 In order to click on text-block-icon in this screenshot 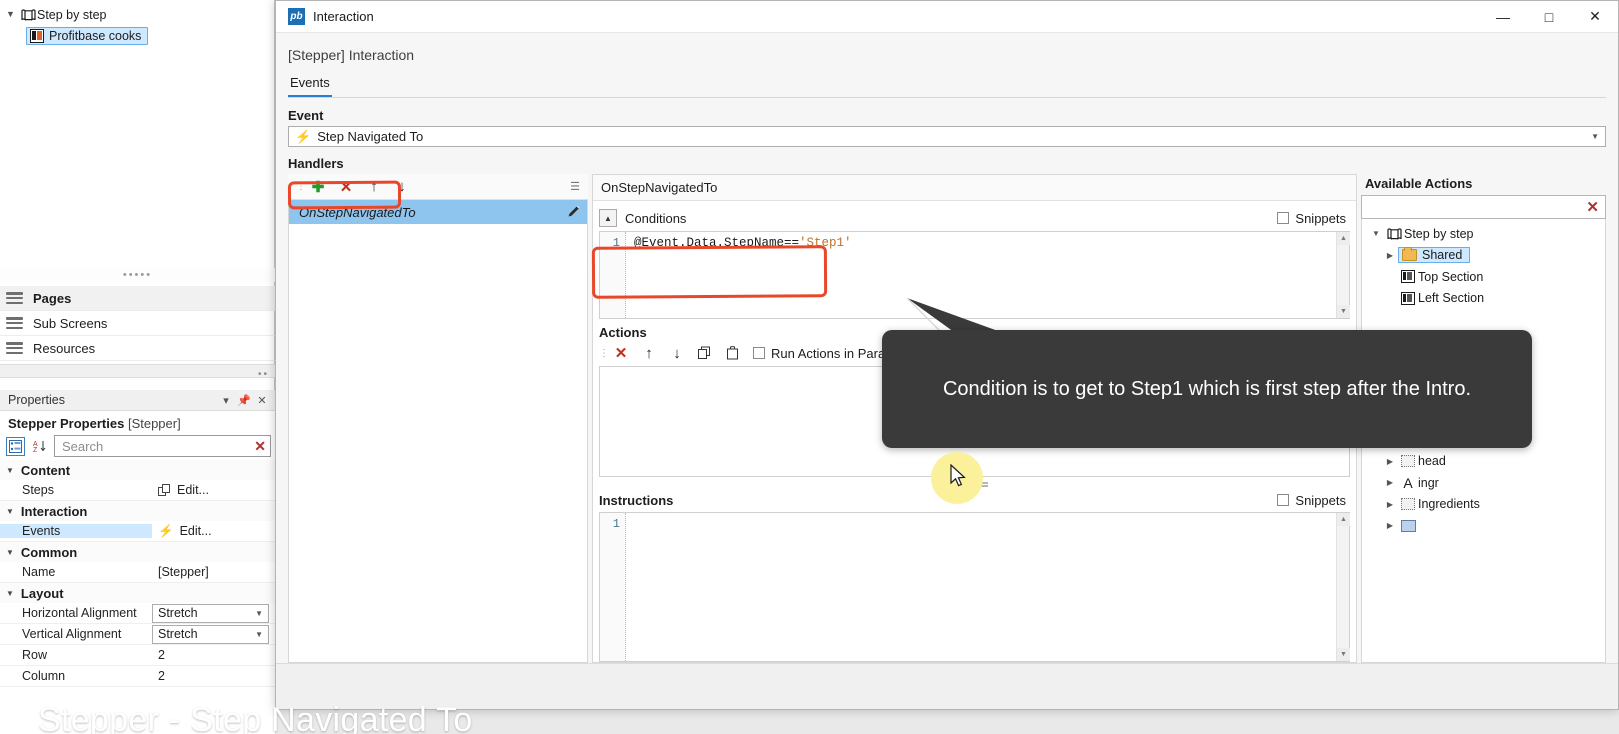, I will do `click(1408, 504)`.